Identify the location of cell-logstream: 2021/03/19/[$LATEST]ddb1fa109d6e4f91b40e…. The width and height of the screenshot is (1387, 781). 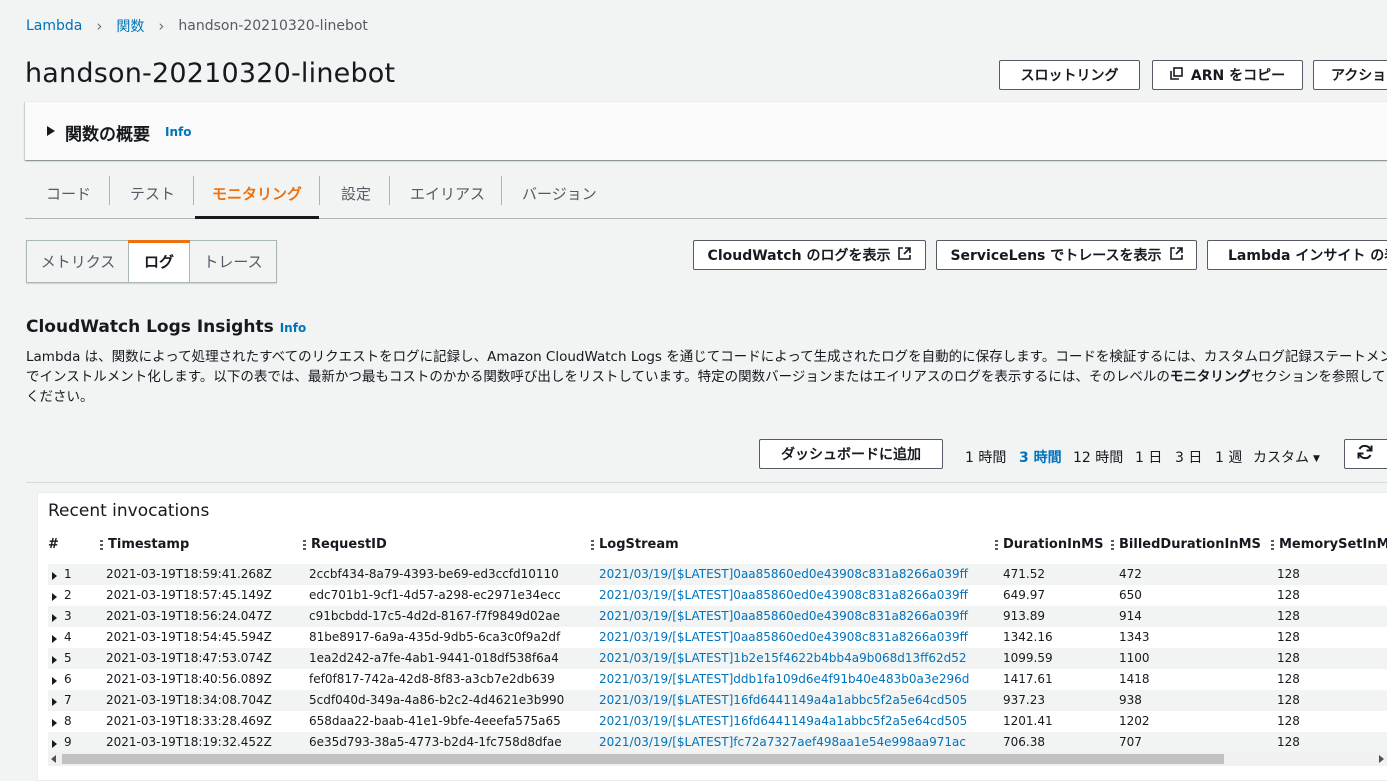
(784, 679).